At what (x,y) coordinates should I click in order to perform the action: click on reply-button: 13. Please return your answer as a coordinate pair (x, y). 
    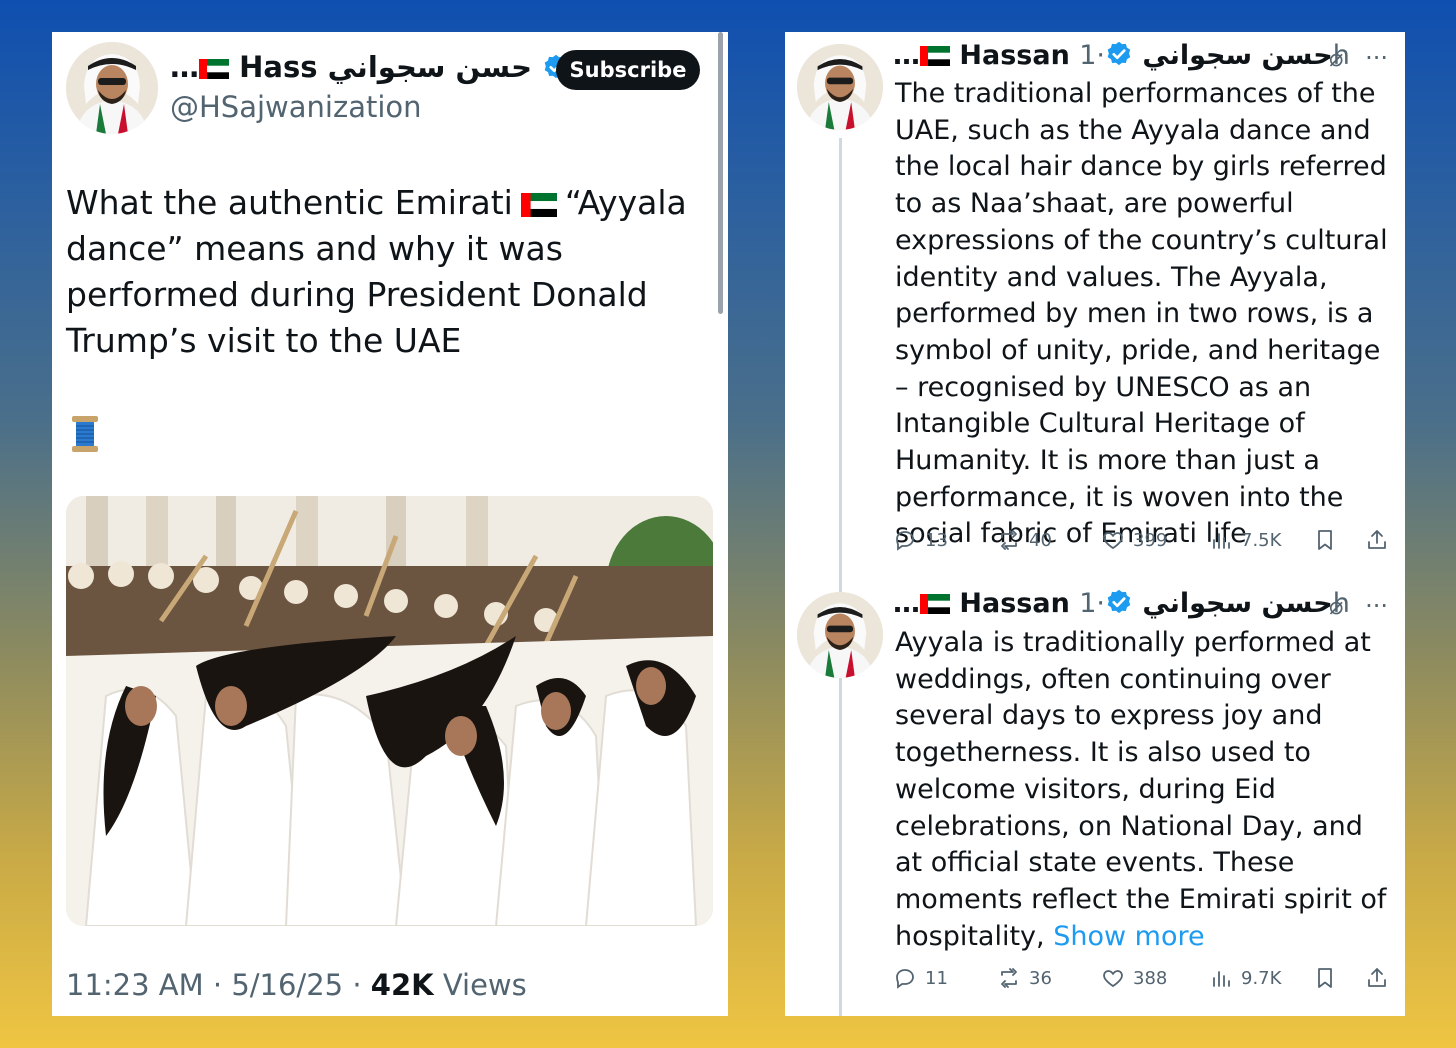
    Looking at the image, I should click on (920, 540).